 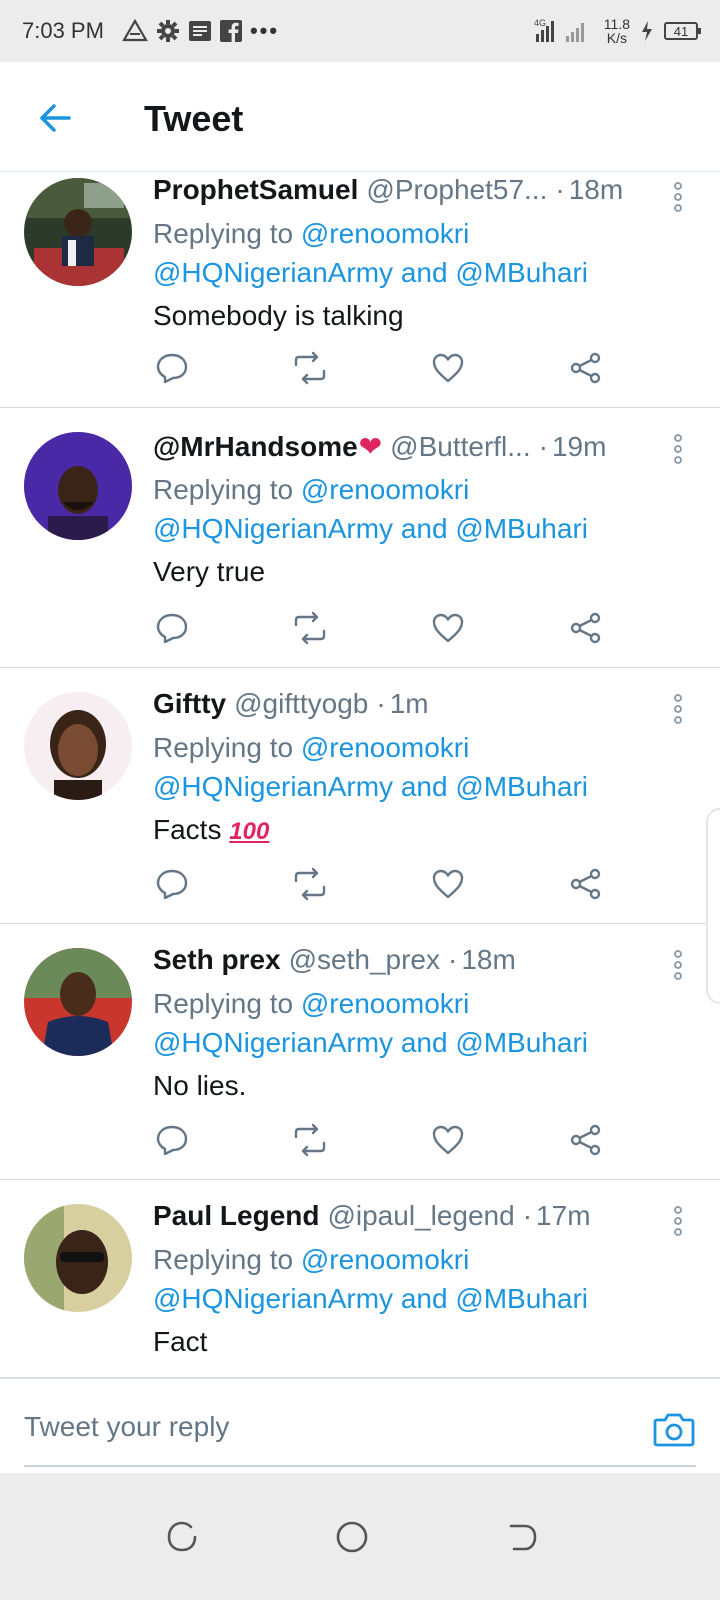 What do you see at coordinates (200, 31) in the screenshot?
I see `message-icon` at bounding box center [200, 31].